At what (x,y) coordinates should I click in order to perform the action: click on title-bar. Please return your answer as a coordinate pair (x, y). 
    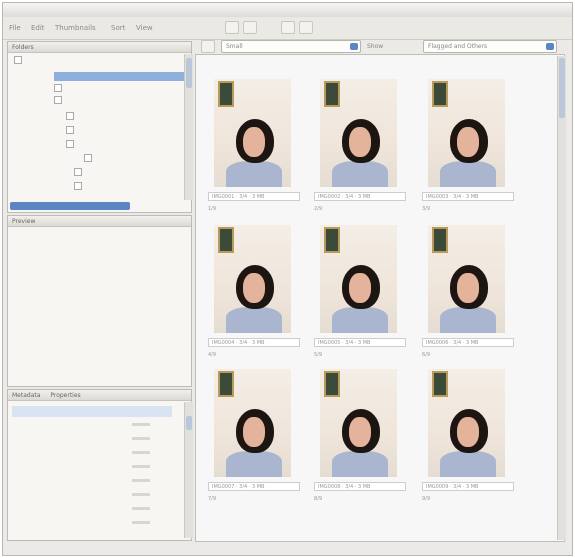
    Looking at the image, I should click on (287, 10).